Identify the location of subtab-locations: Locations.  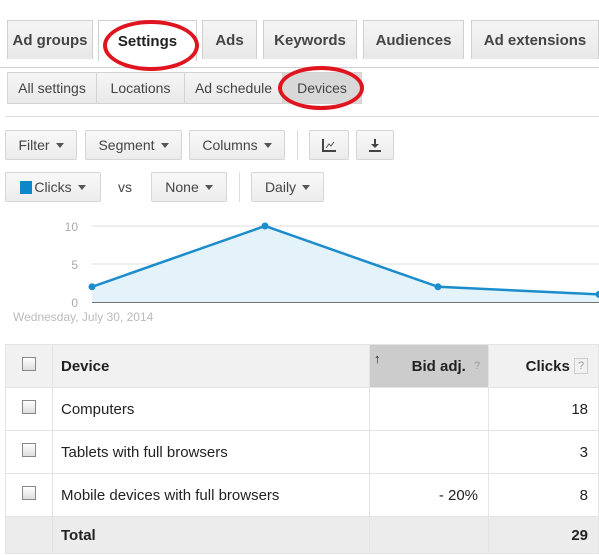
(140, 88).